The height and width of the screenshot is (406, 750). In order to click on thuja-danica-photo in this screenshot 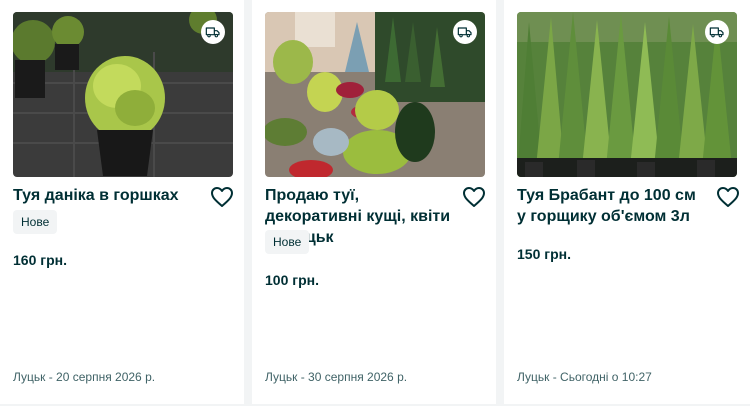, I will do `click(123, 94)`.